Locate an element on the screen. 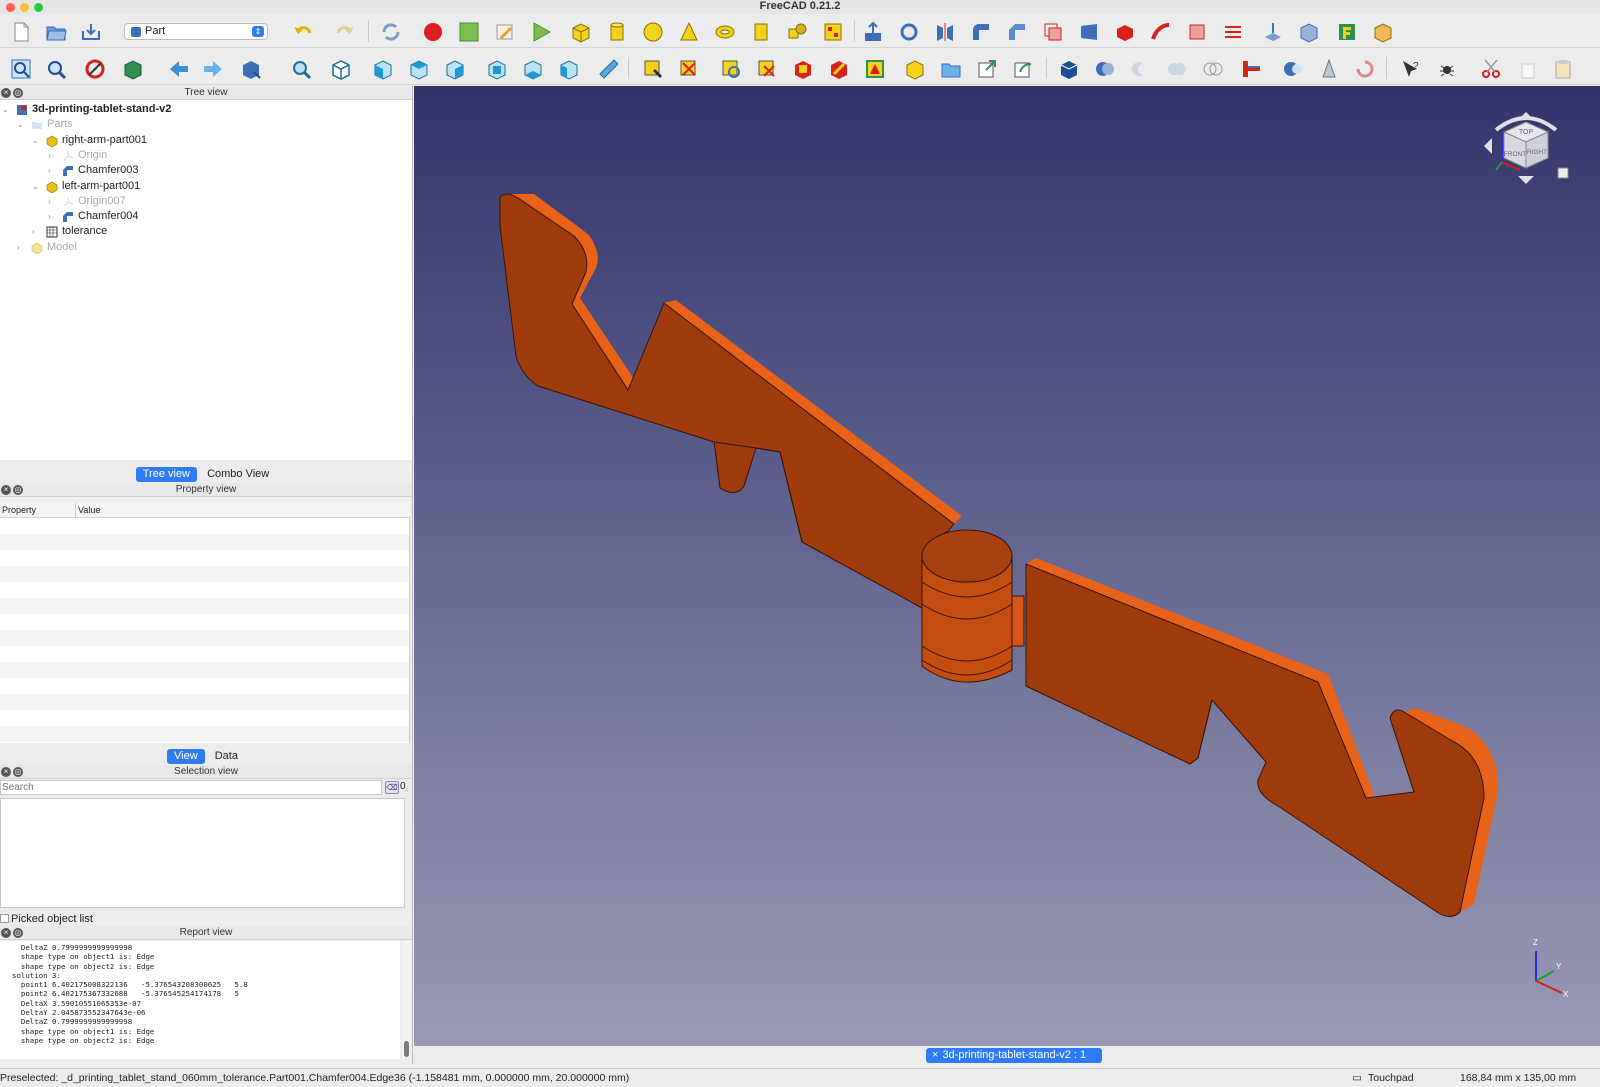 The width and height of the screenshot is (1600, 1087). chamfer-icon is located at coordinates (1017, 32).